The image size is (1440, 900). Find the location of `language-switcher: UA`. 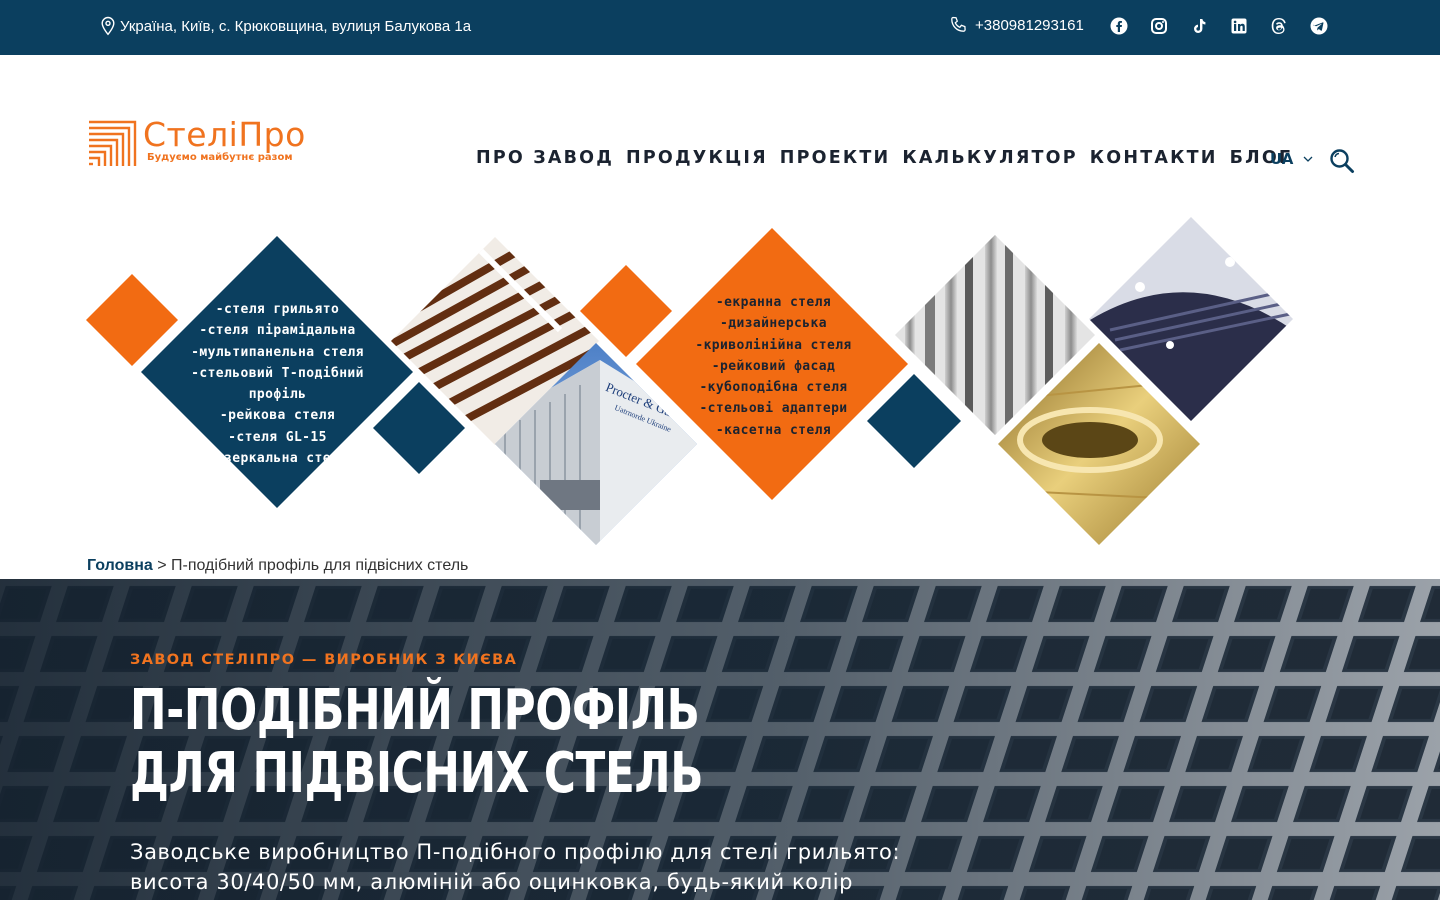

language-switcher: UA is located at coordinates (1291, 159).